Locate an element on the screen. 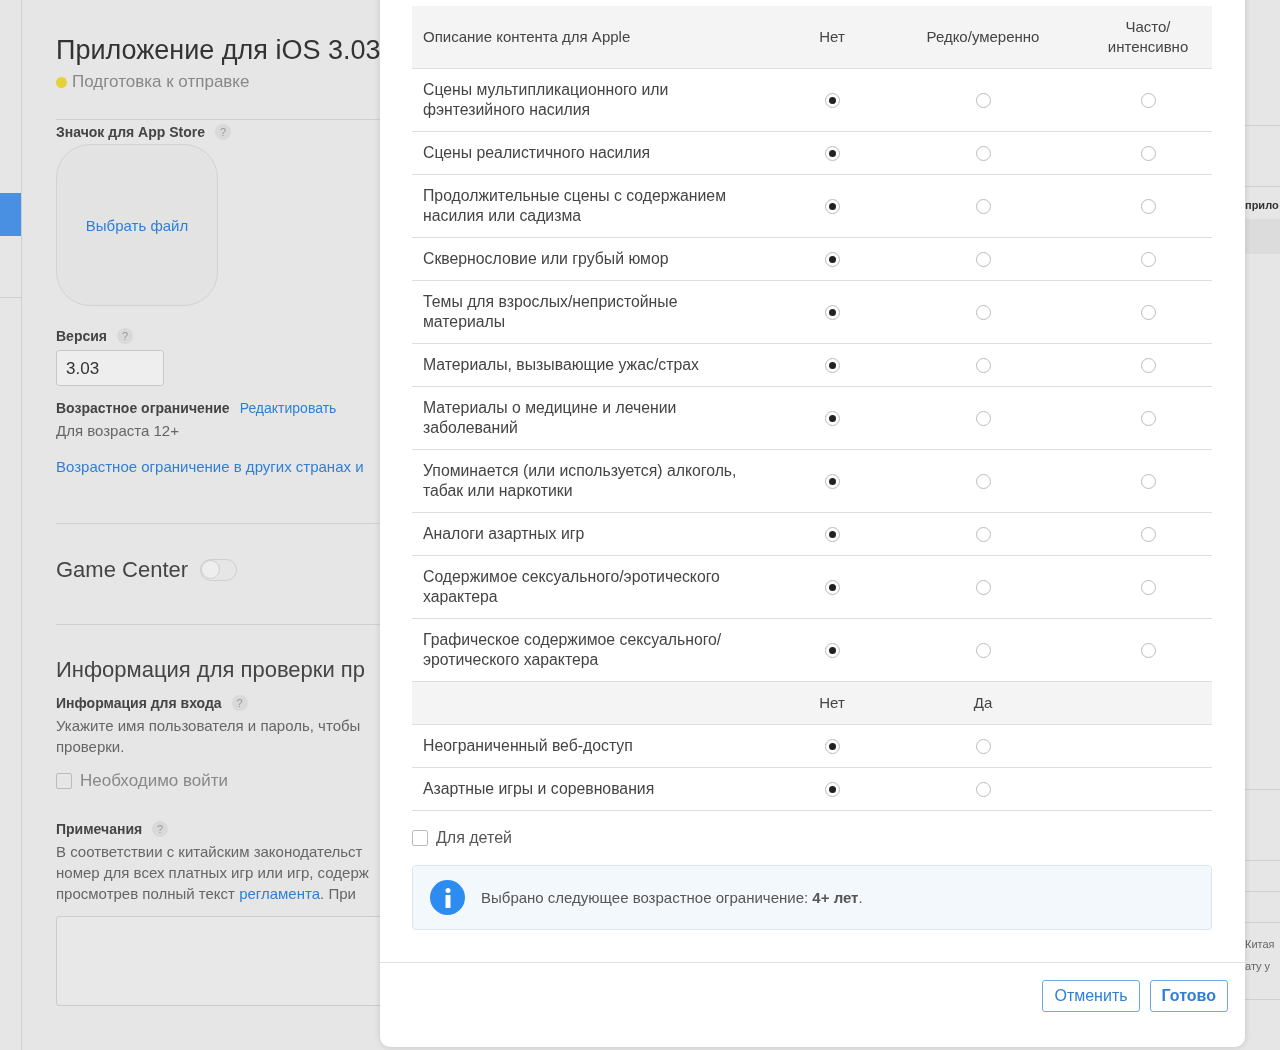 The image size is (1280, 1050). field-label: прило is located at coordinates (1262, 206).